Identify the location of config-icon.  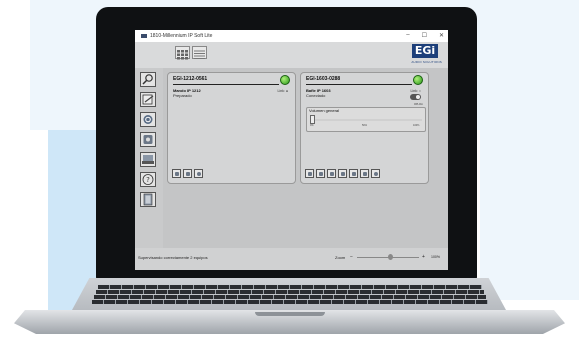
(365, 174).